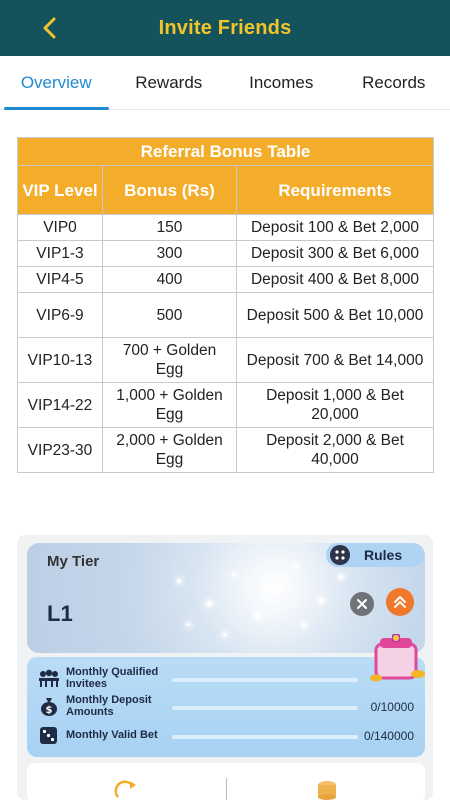 This screenshot has height=800, width=450. What do you see at coordinates (169, 450) in the screenshot?
I see `table-cell: 2,000 + Golden Egg` at bounding box center [169, 450].